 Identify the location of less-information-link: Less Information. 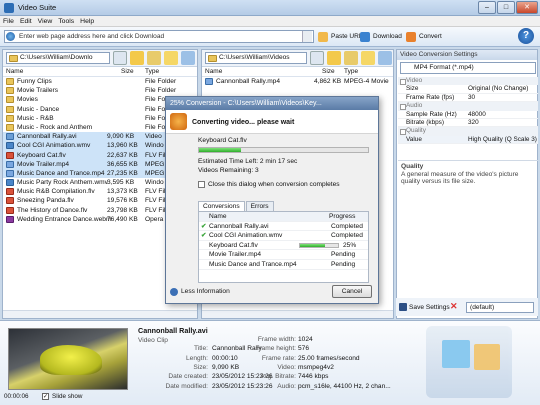
(205, 291).